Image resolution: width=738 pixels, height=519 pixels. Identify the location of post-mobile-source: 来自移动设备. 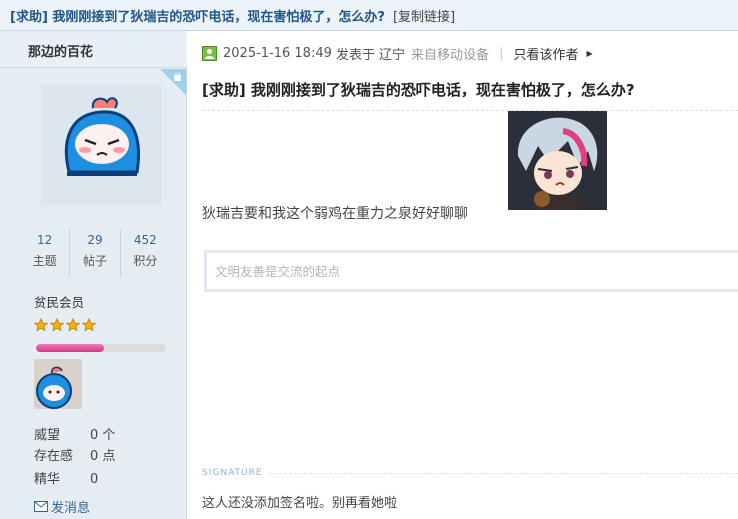
(450, 55).